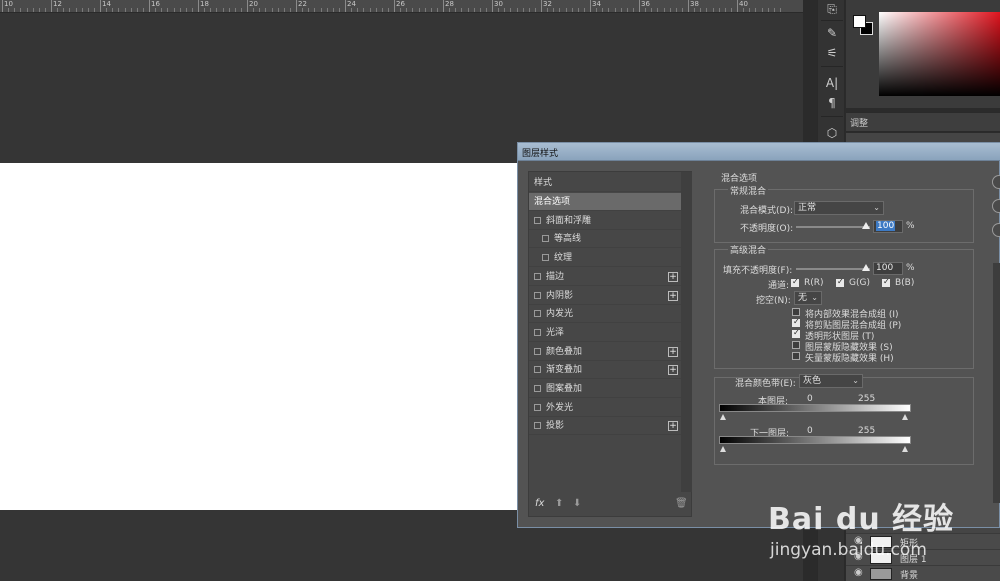 The image size is (1000, 581). Describe the element at coordinates (539, 503) in the screenshot. I see `fx-icon: fx` at that location.